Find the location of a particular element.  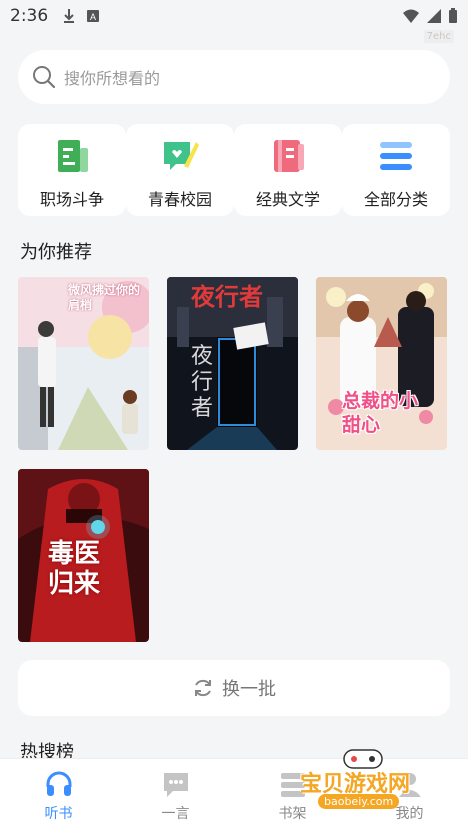

signal-icon is located at coordinates (434, 16).